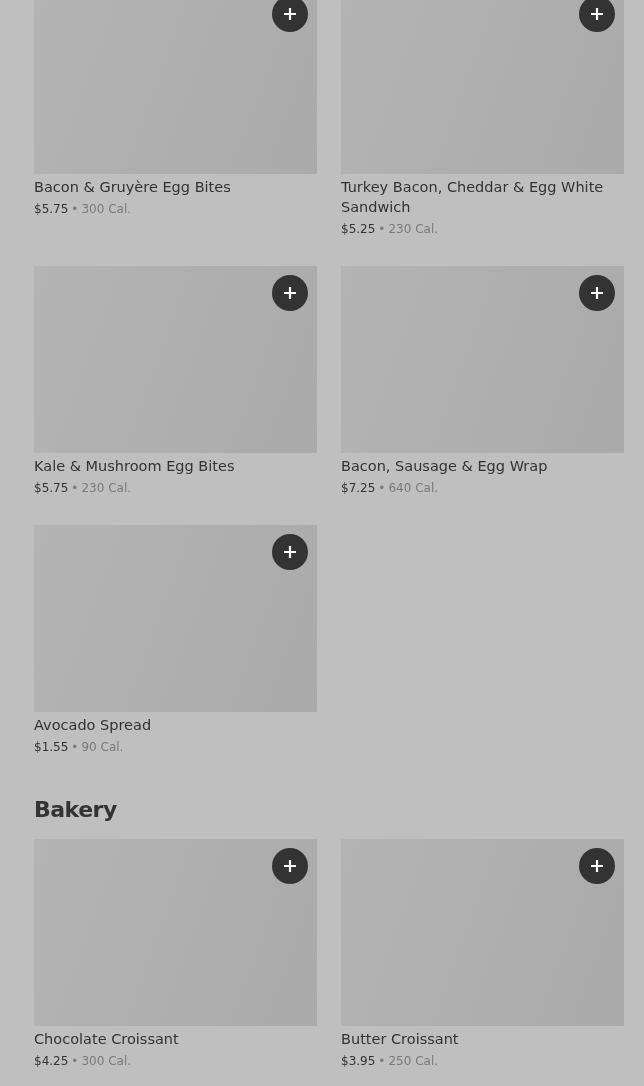  What do you see at coordinates (51, 747) in the screenshot?
I see `item-price: $1.55` at bounding box center [51, 747].